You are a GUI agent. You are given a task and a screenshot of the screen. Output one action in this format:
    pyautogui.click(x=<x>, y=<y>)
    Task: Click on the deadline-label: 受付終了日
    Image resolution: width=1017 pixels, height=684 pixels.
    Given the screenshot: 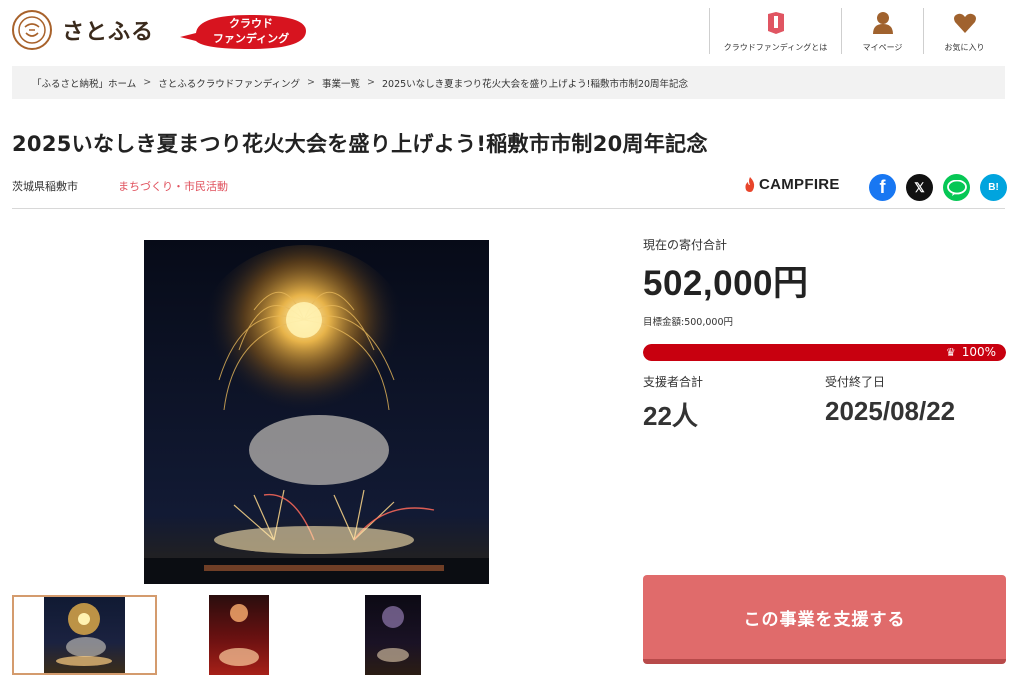 What is the action you would take?
    pyautogui.click(x=855, y=382)
    